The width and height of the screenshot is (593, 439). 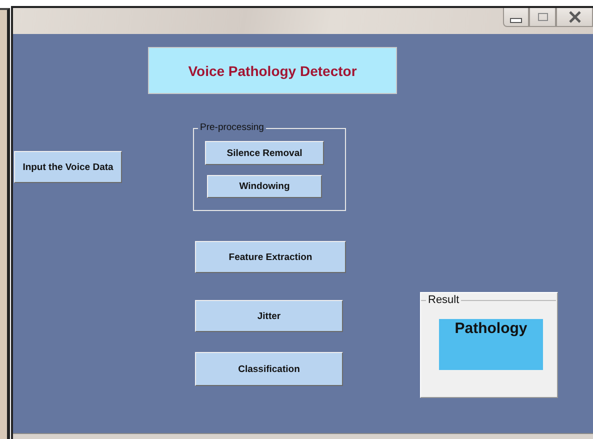 I want to click on input-voice-button: Input the Voice Data, so click(x=68, y=167).